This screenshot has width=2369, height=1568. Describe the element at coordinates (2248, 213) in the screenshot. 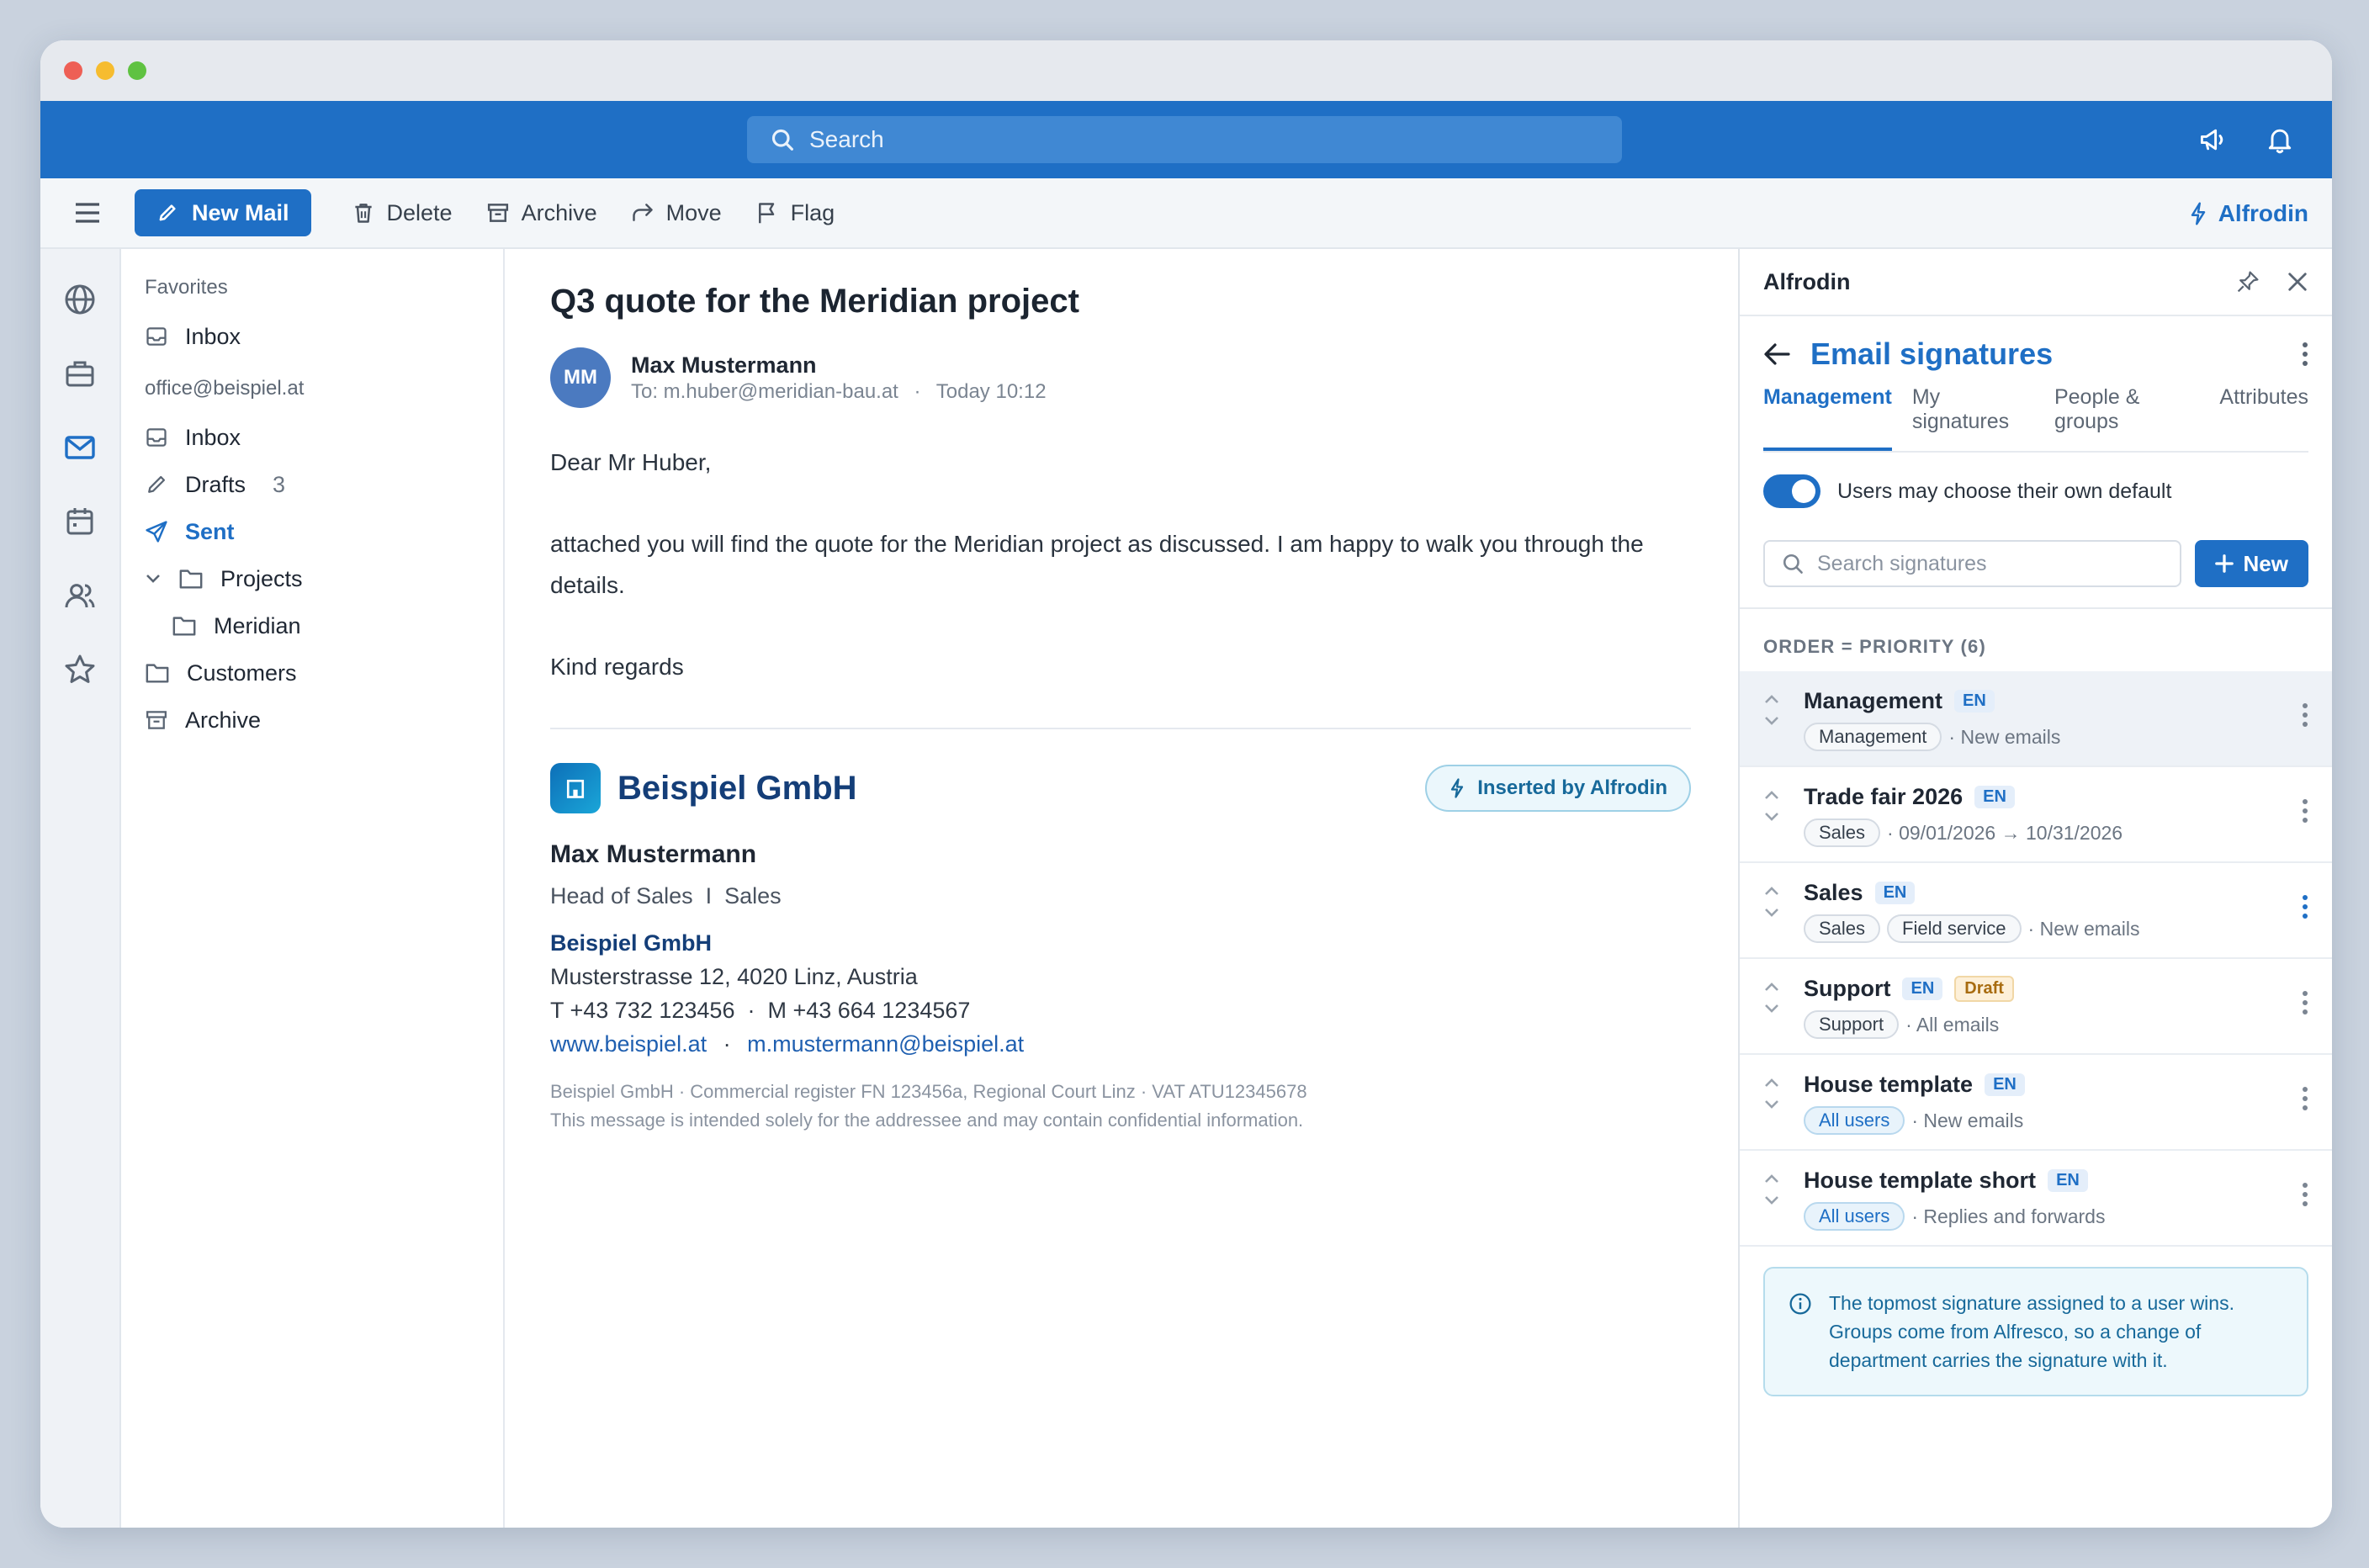

I see `alfrodin-toolbar-button: Alfrodin` at that location.